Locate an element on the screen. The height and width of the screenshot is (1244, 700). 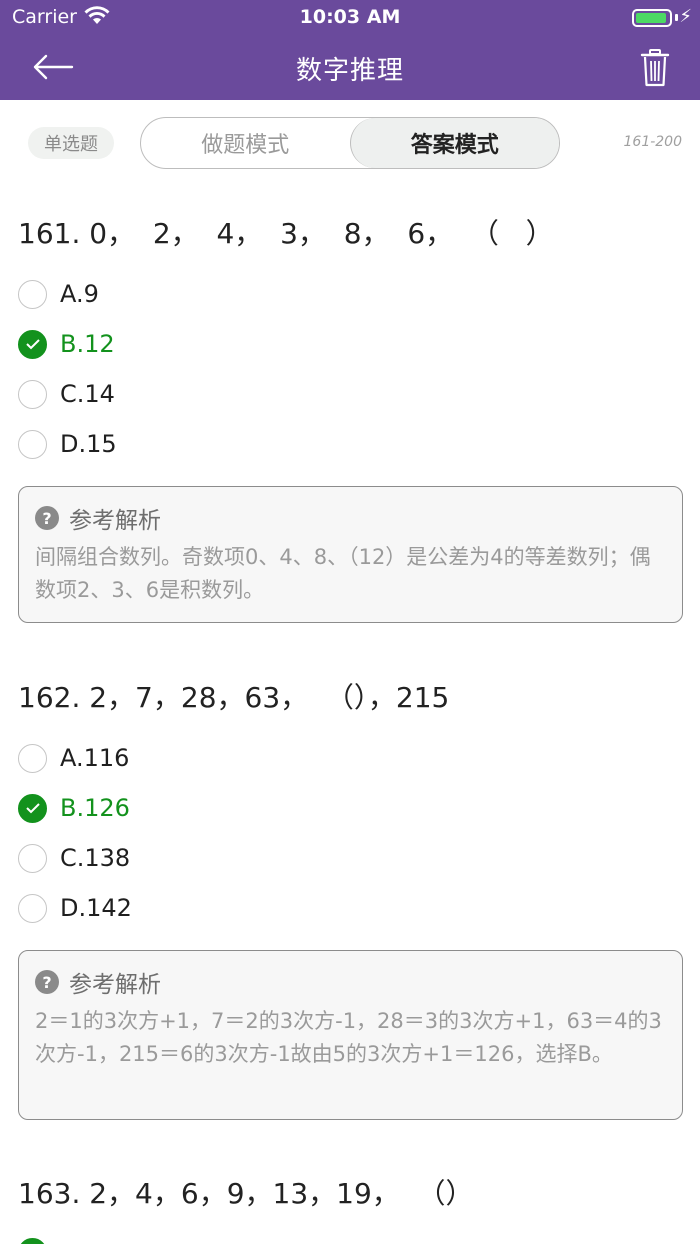
mode-toolbar: 单选题 做题模式 答案模式 161-200 is located at coordinates (350, 143).